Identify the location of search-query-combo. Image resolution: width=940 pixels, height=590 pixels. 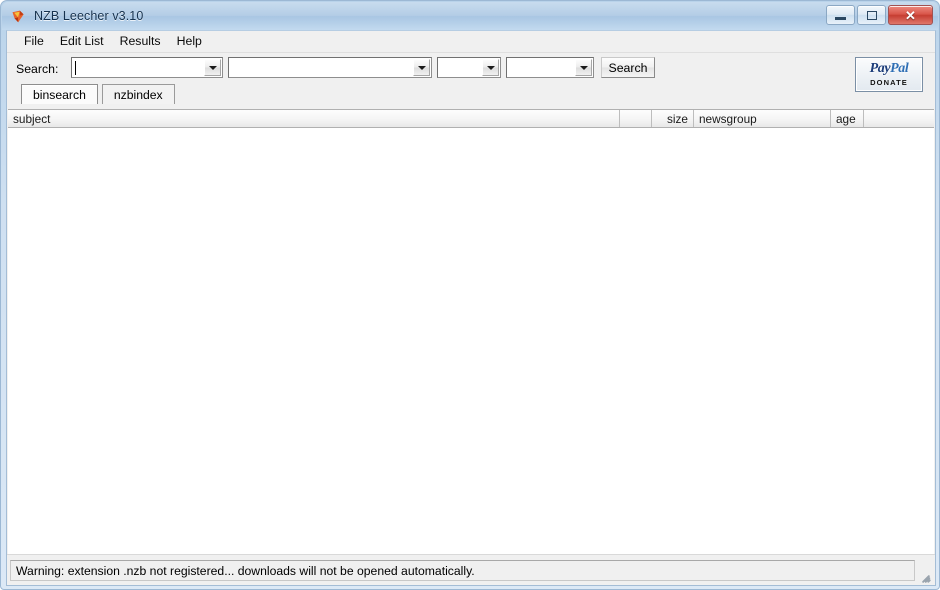
(147, 67).